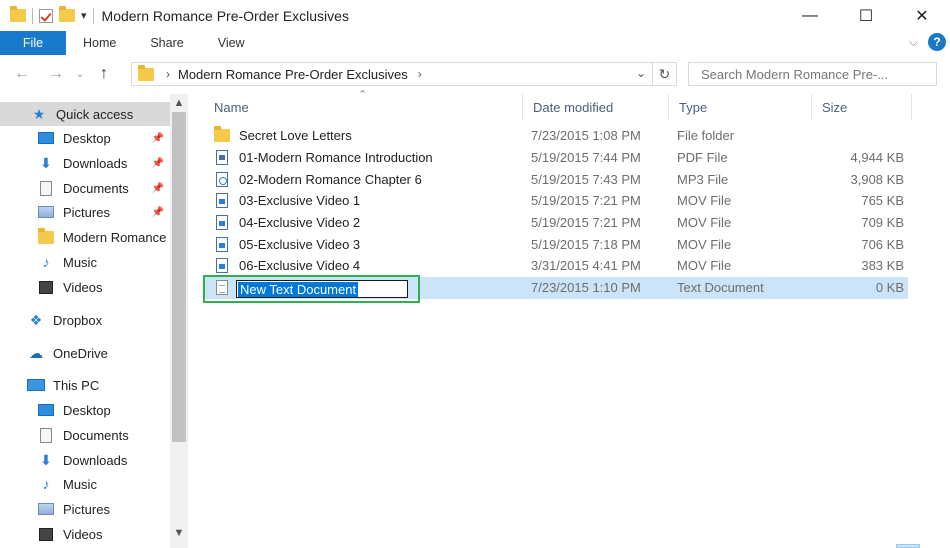 The image size is (950, 548). Describe the element at coordinates (179, 103) in the screenshot. I see `scroll-up-icon: ▲` at that location.